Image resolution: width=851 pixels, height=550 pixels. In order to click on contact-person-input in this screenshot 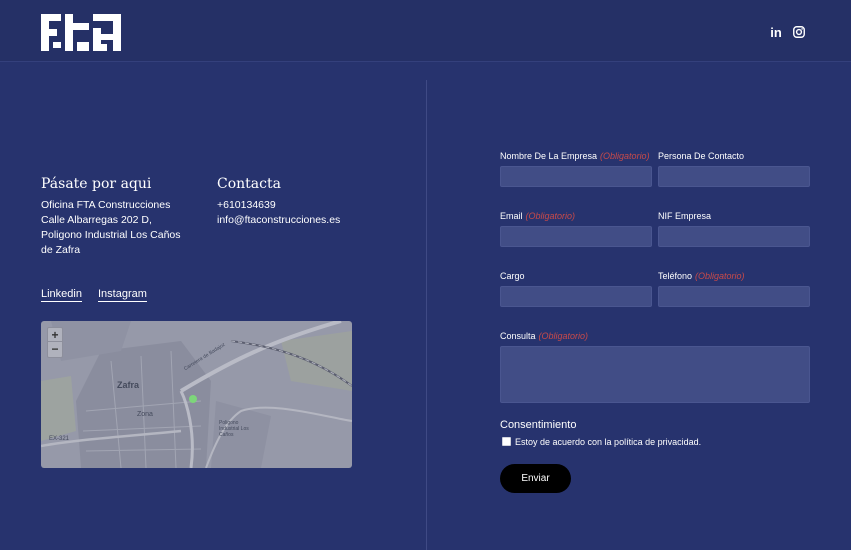, I will do `click(734, 176)`.